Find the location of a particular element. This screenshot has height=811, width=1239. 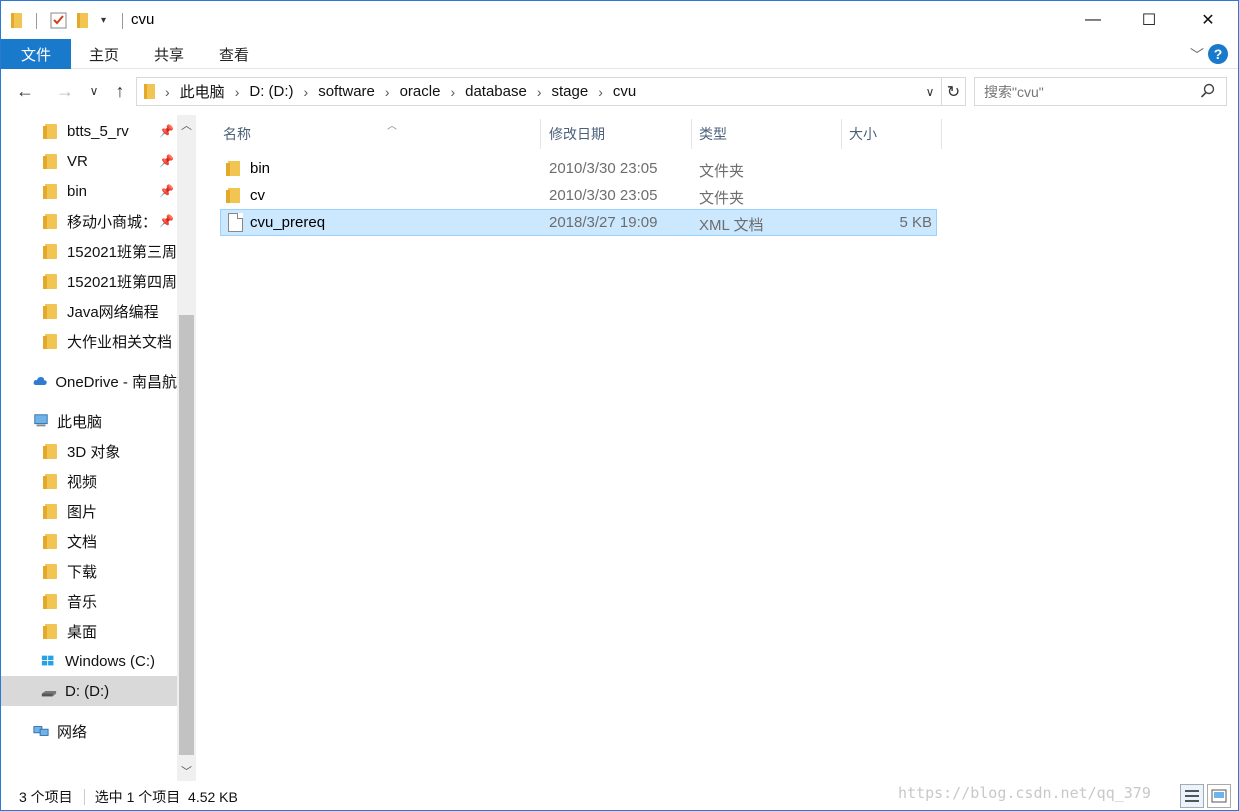

sidebar-item-this-pc: 此电脑 is located at coordinates (89, 421).